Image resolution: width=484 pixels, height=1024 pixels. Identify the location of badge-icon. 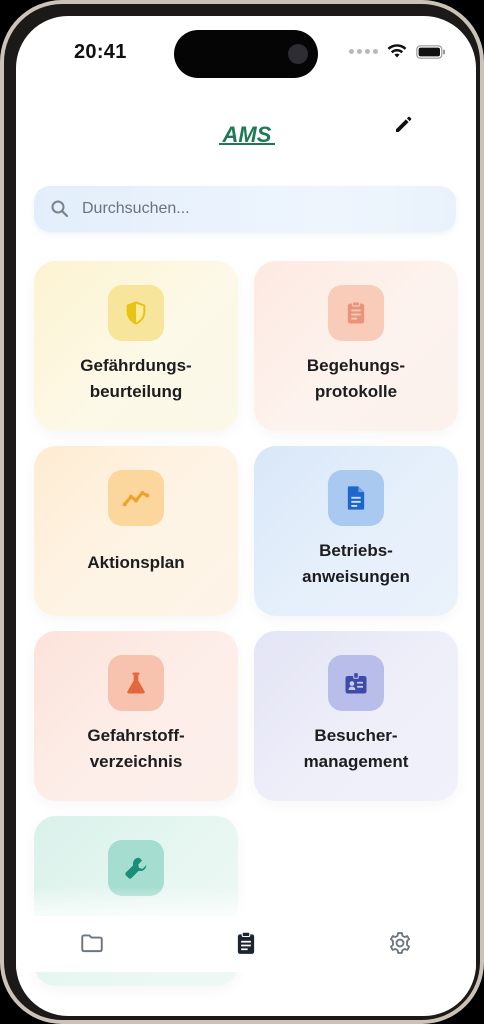
(356, 682).